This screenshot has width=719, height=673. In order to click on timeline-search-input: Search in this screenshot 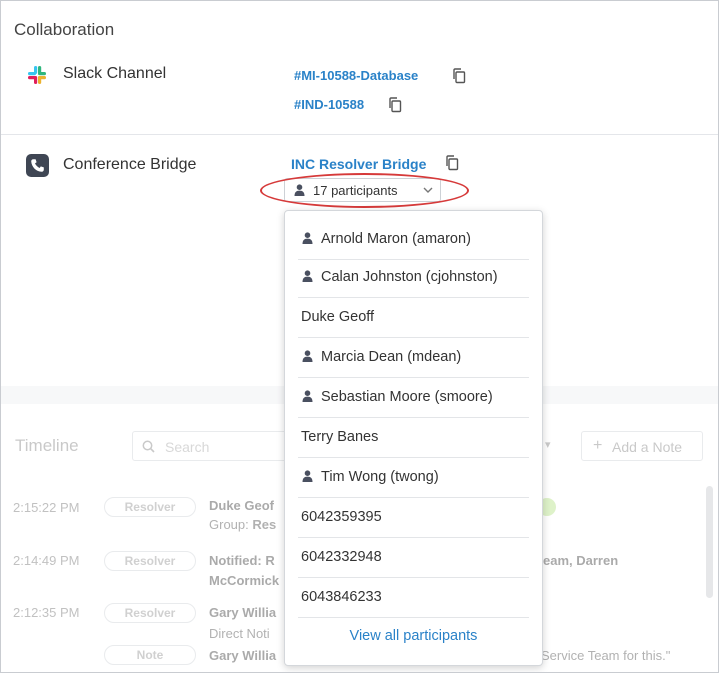, I will do `click(212, 446)`.